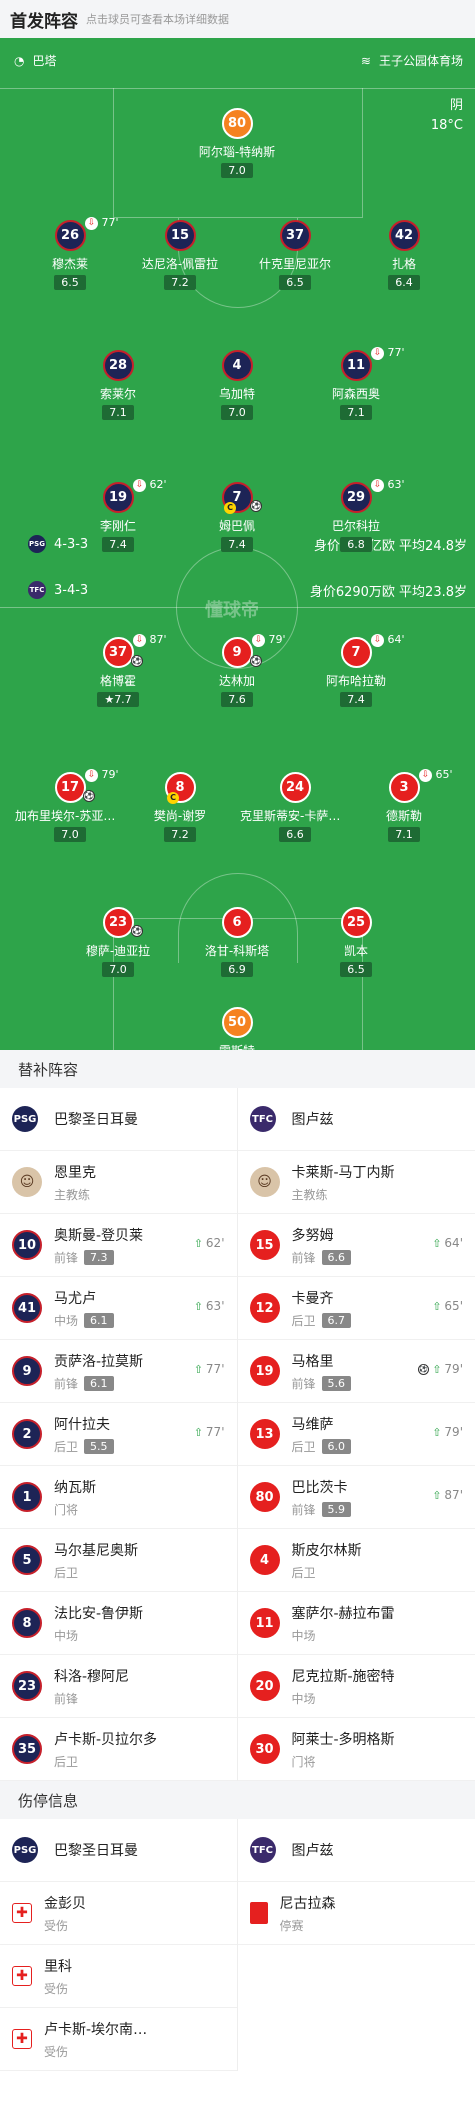 The height and width of the screenshot is (2128, 475). I want to click on sub-name: 阿莱士-多明格斯, so click(343, 1739).